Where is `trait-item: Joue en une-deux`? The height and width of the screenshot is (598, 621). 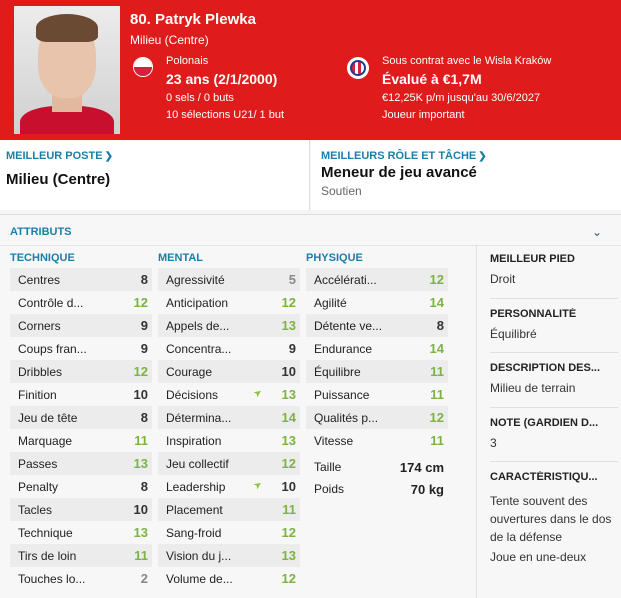
trait-item: Joue en une-deux is located at coordinates (538, 557).